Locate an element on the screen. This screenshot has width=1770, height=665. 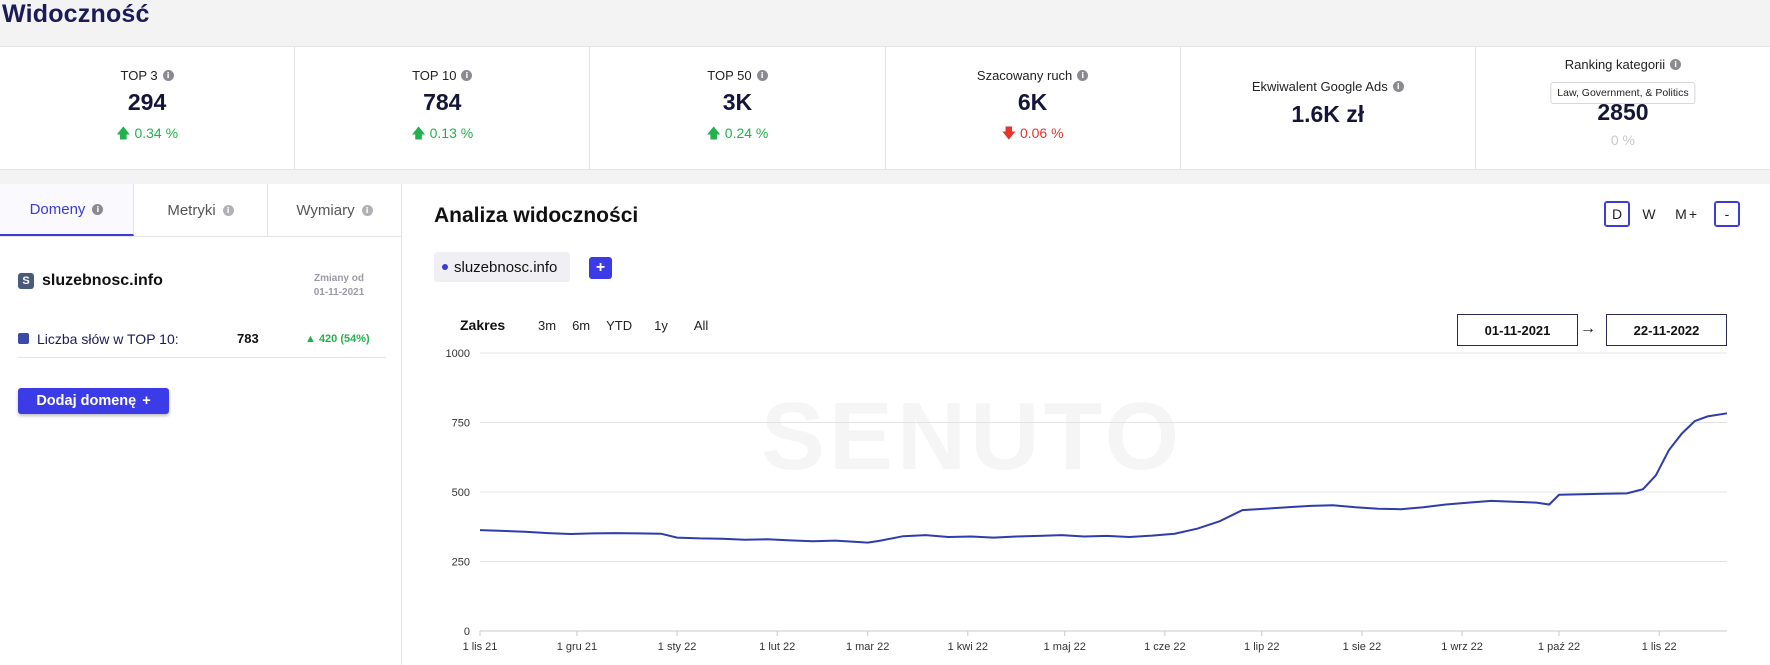
x-tick-label: 1 sty 22 is located at coordinates (677, 647).